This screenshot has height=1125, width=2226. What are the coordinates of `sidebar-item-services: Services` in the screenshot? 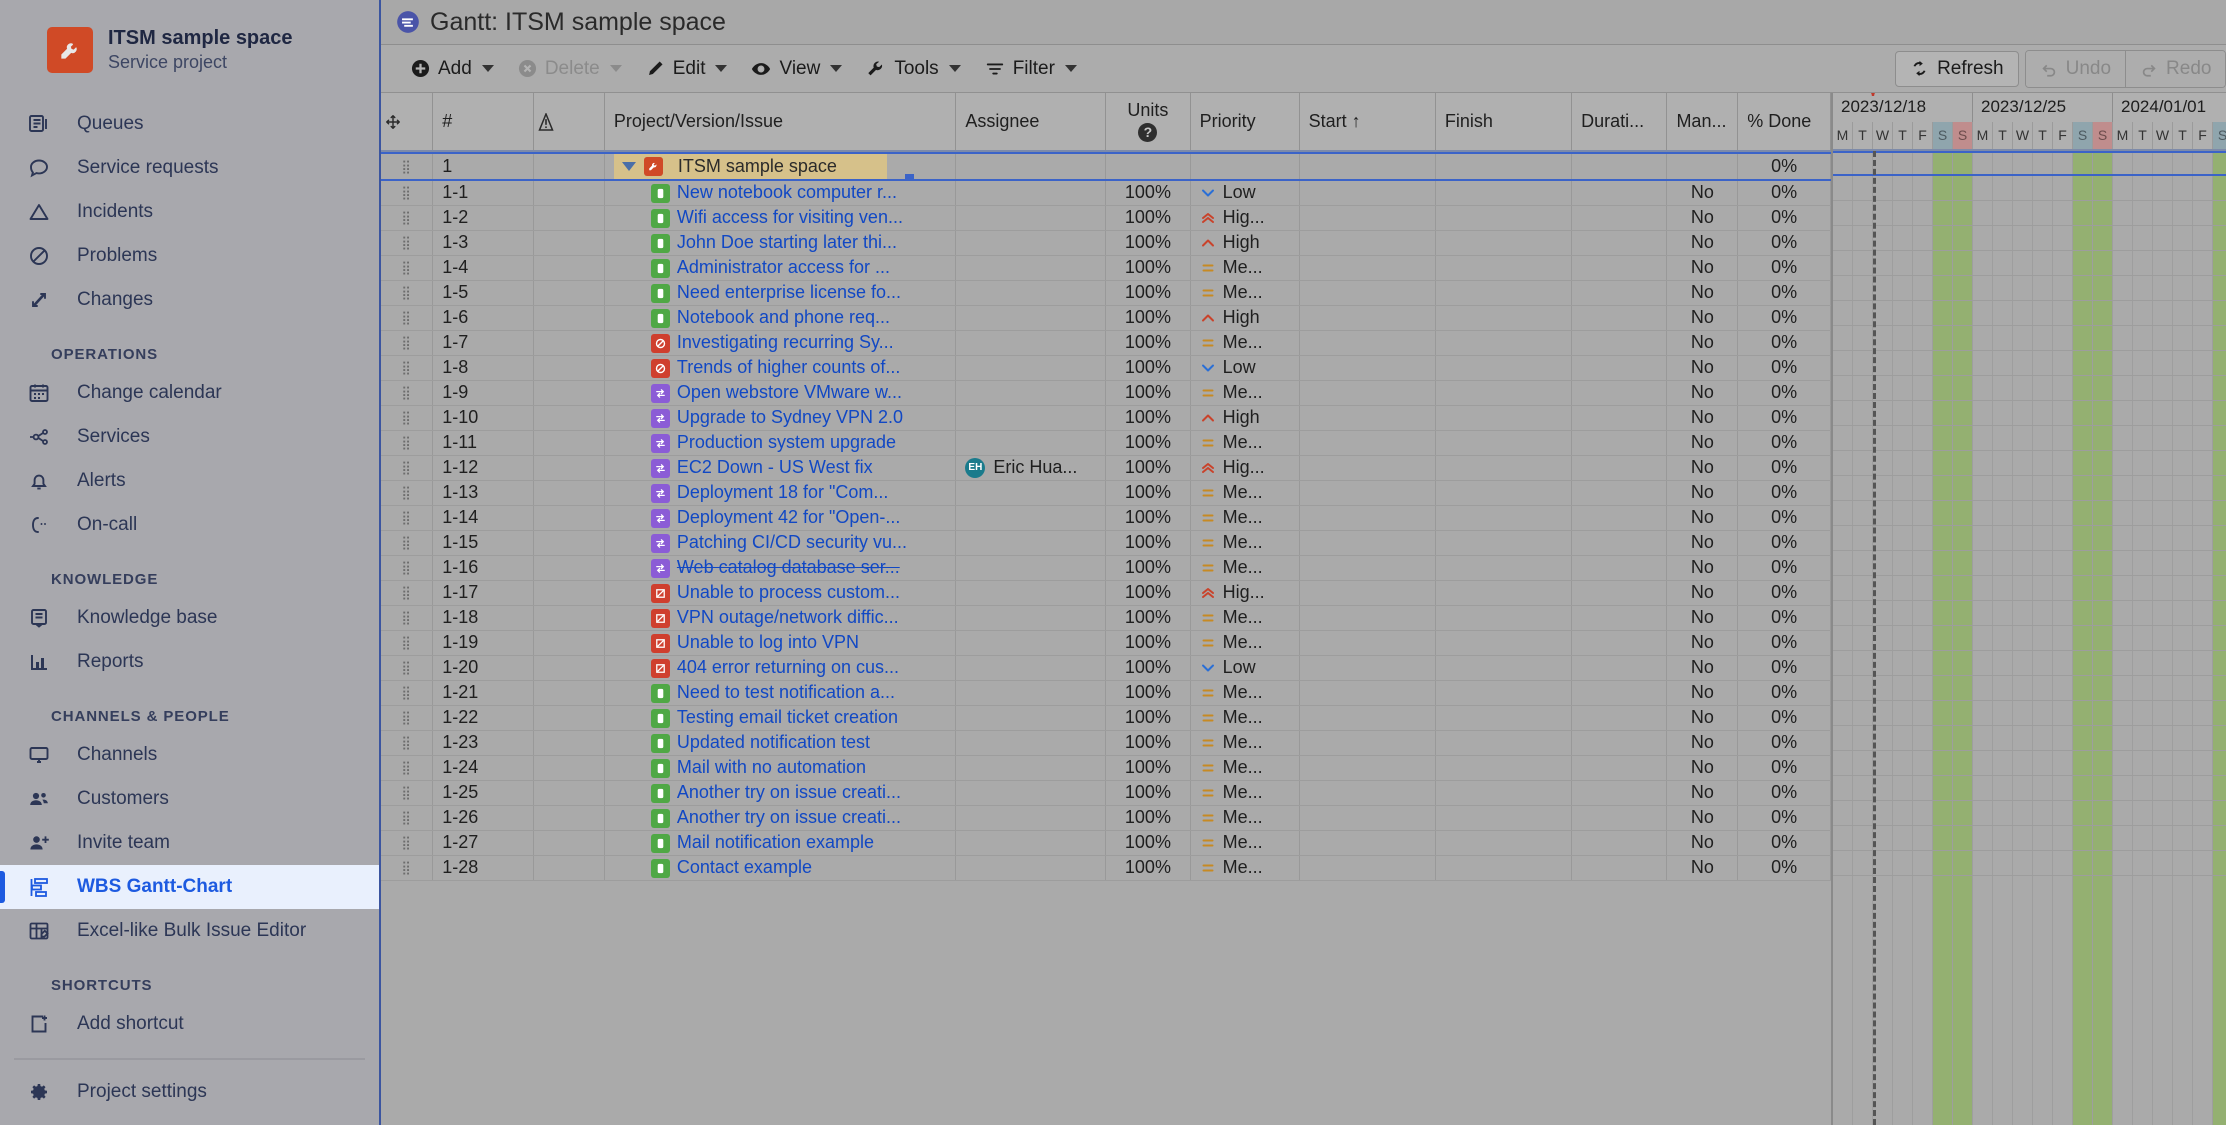 It's located at (189, 437).